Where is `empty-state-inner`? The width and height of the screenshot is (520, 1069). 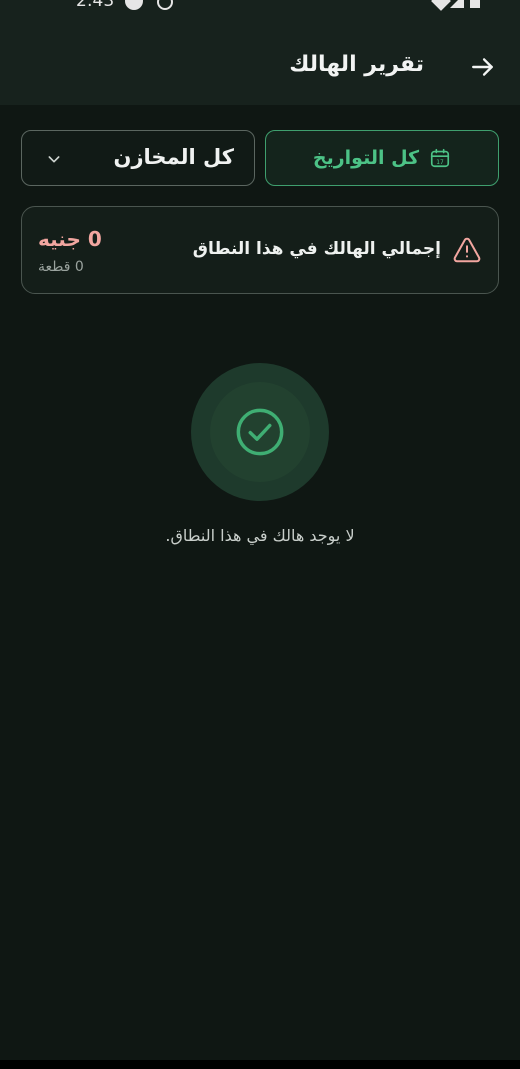
empty-state-inner is located at coordinates (260, 432).